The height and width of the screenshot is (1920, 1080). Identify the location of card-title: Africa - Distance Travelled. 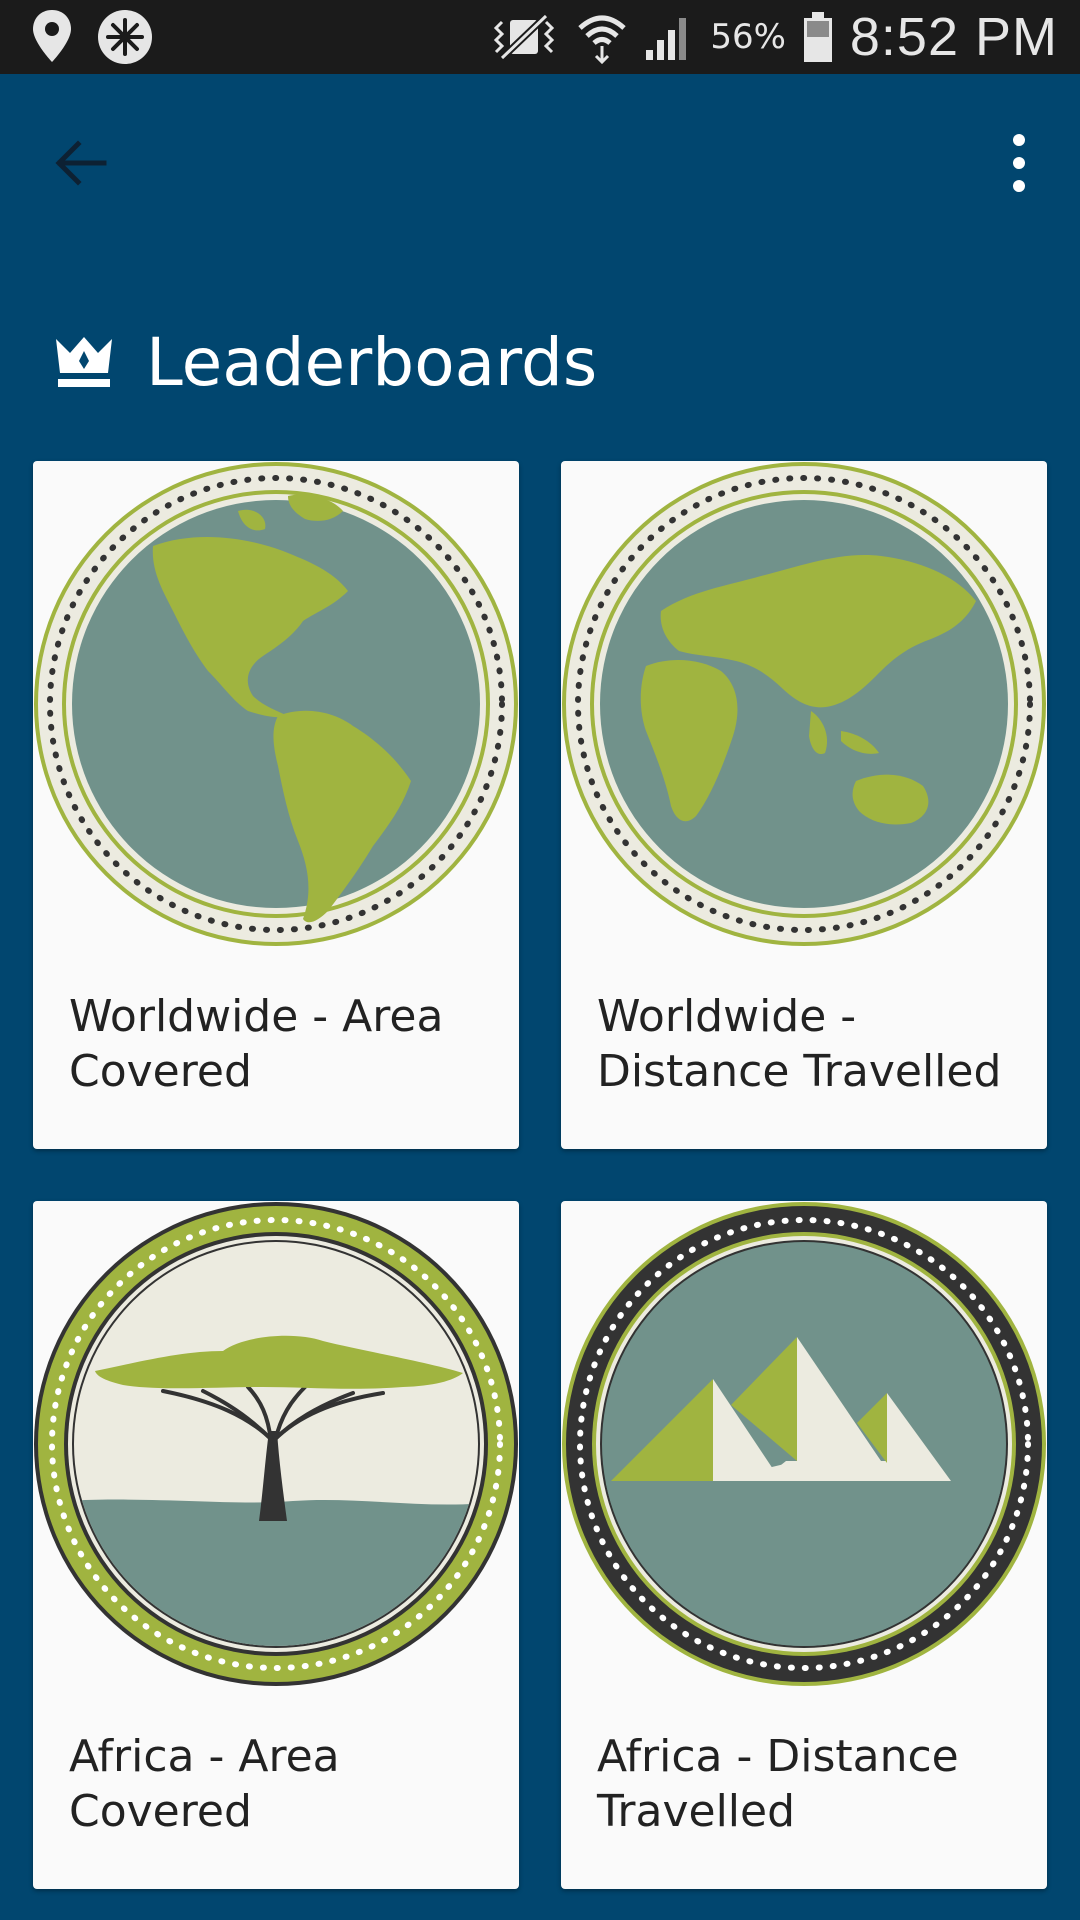
(778, 1784).